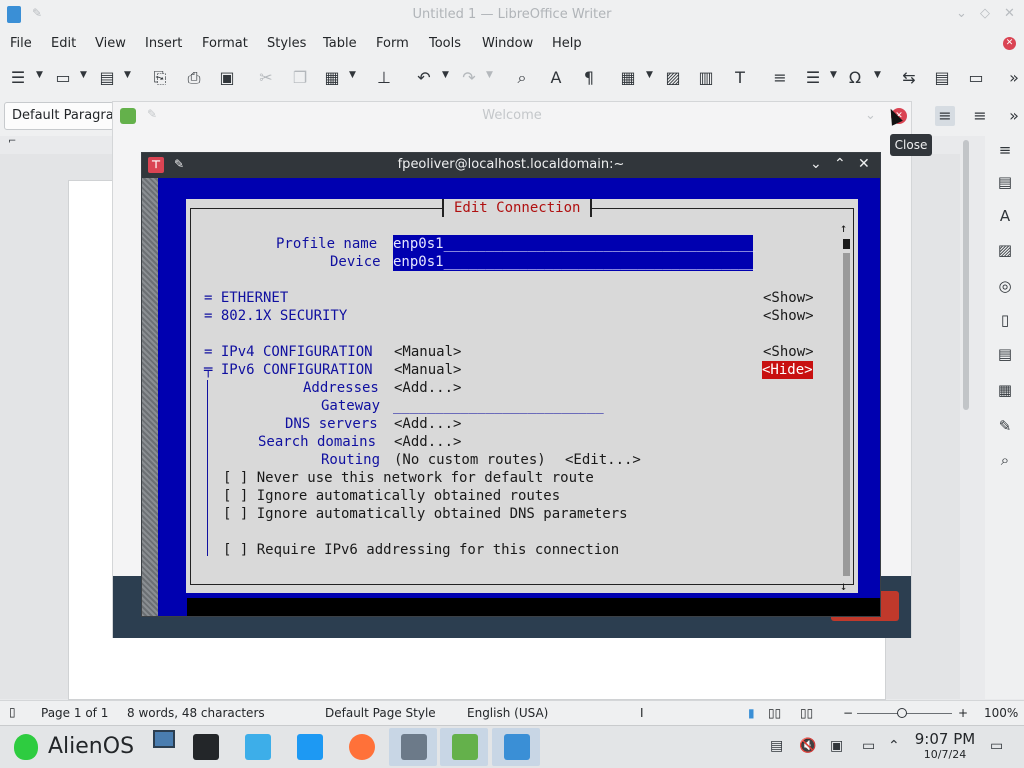  Describe the element at coordinates (427, 352) in the screenshot. I see `ipv4-mode-dropdown: <Manual>` at that location.